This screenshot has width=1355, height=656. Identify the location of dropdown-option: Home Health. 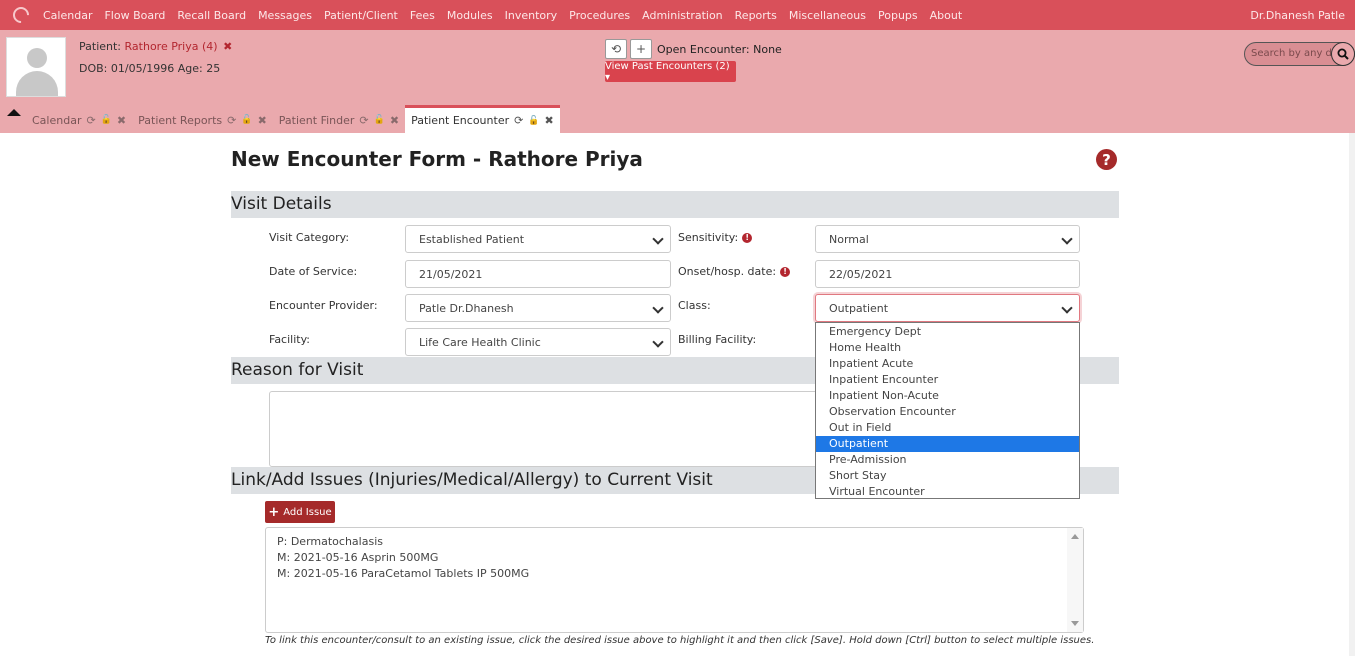
(947, 348).